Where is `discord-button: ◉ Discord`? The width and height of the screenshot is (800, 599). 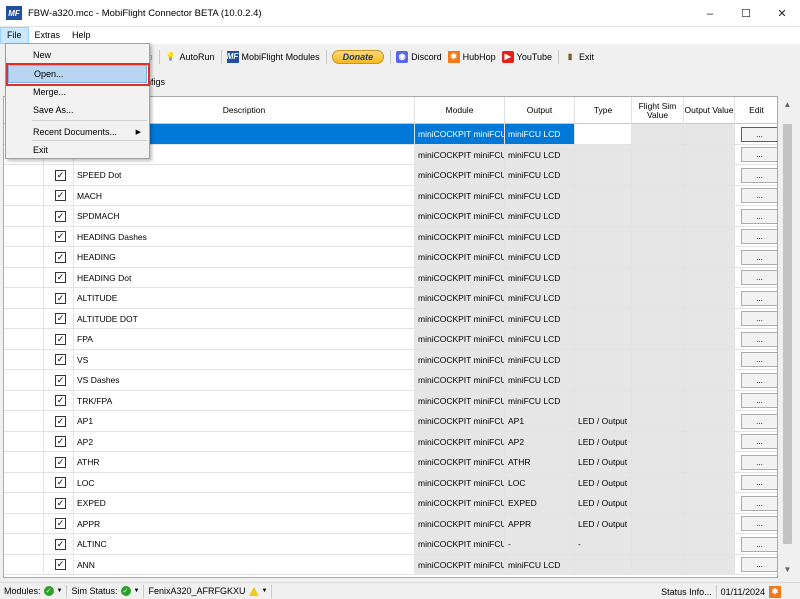 discord-button: ◉ Discord is located at coordinates (419, 56).